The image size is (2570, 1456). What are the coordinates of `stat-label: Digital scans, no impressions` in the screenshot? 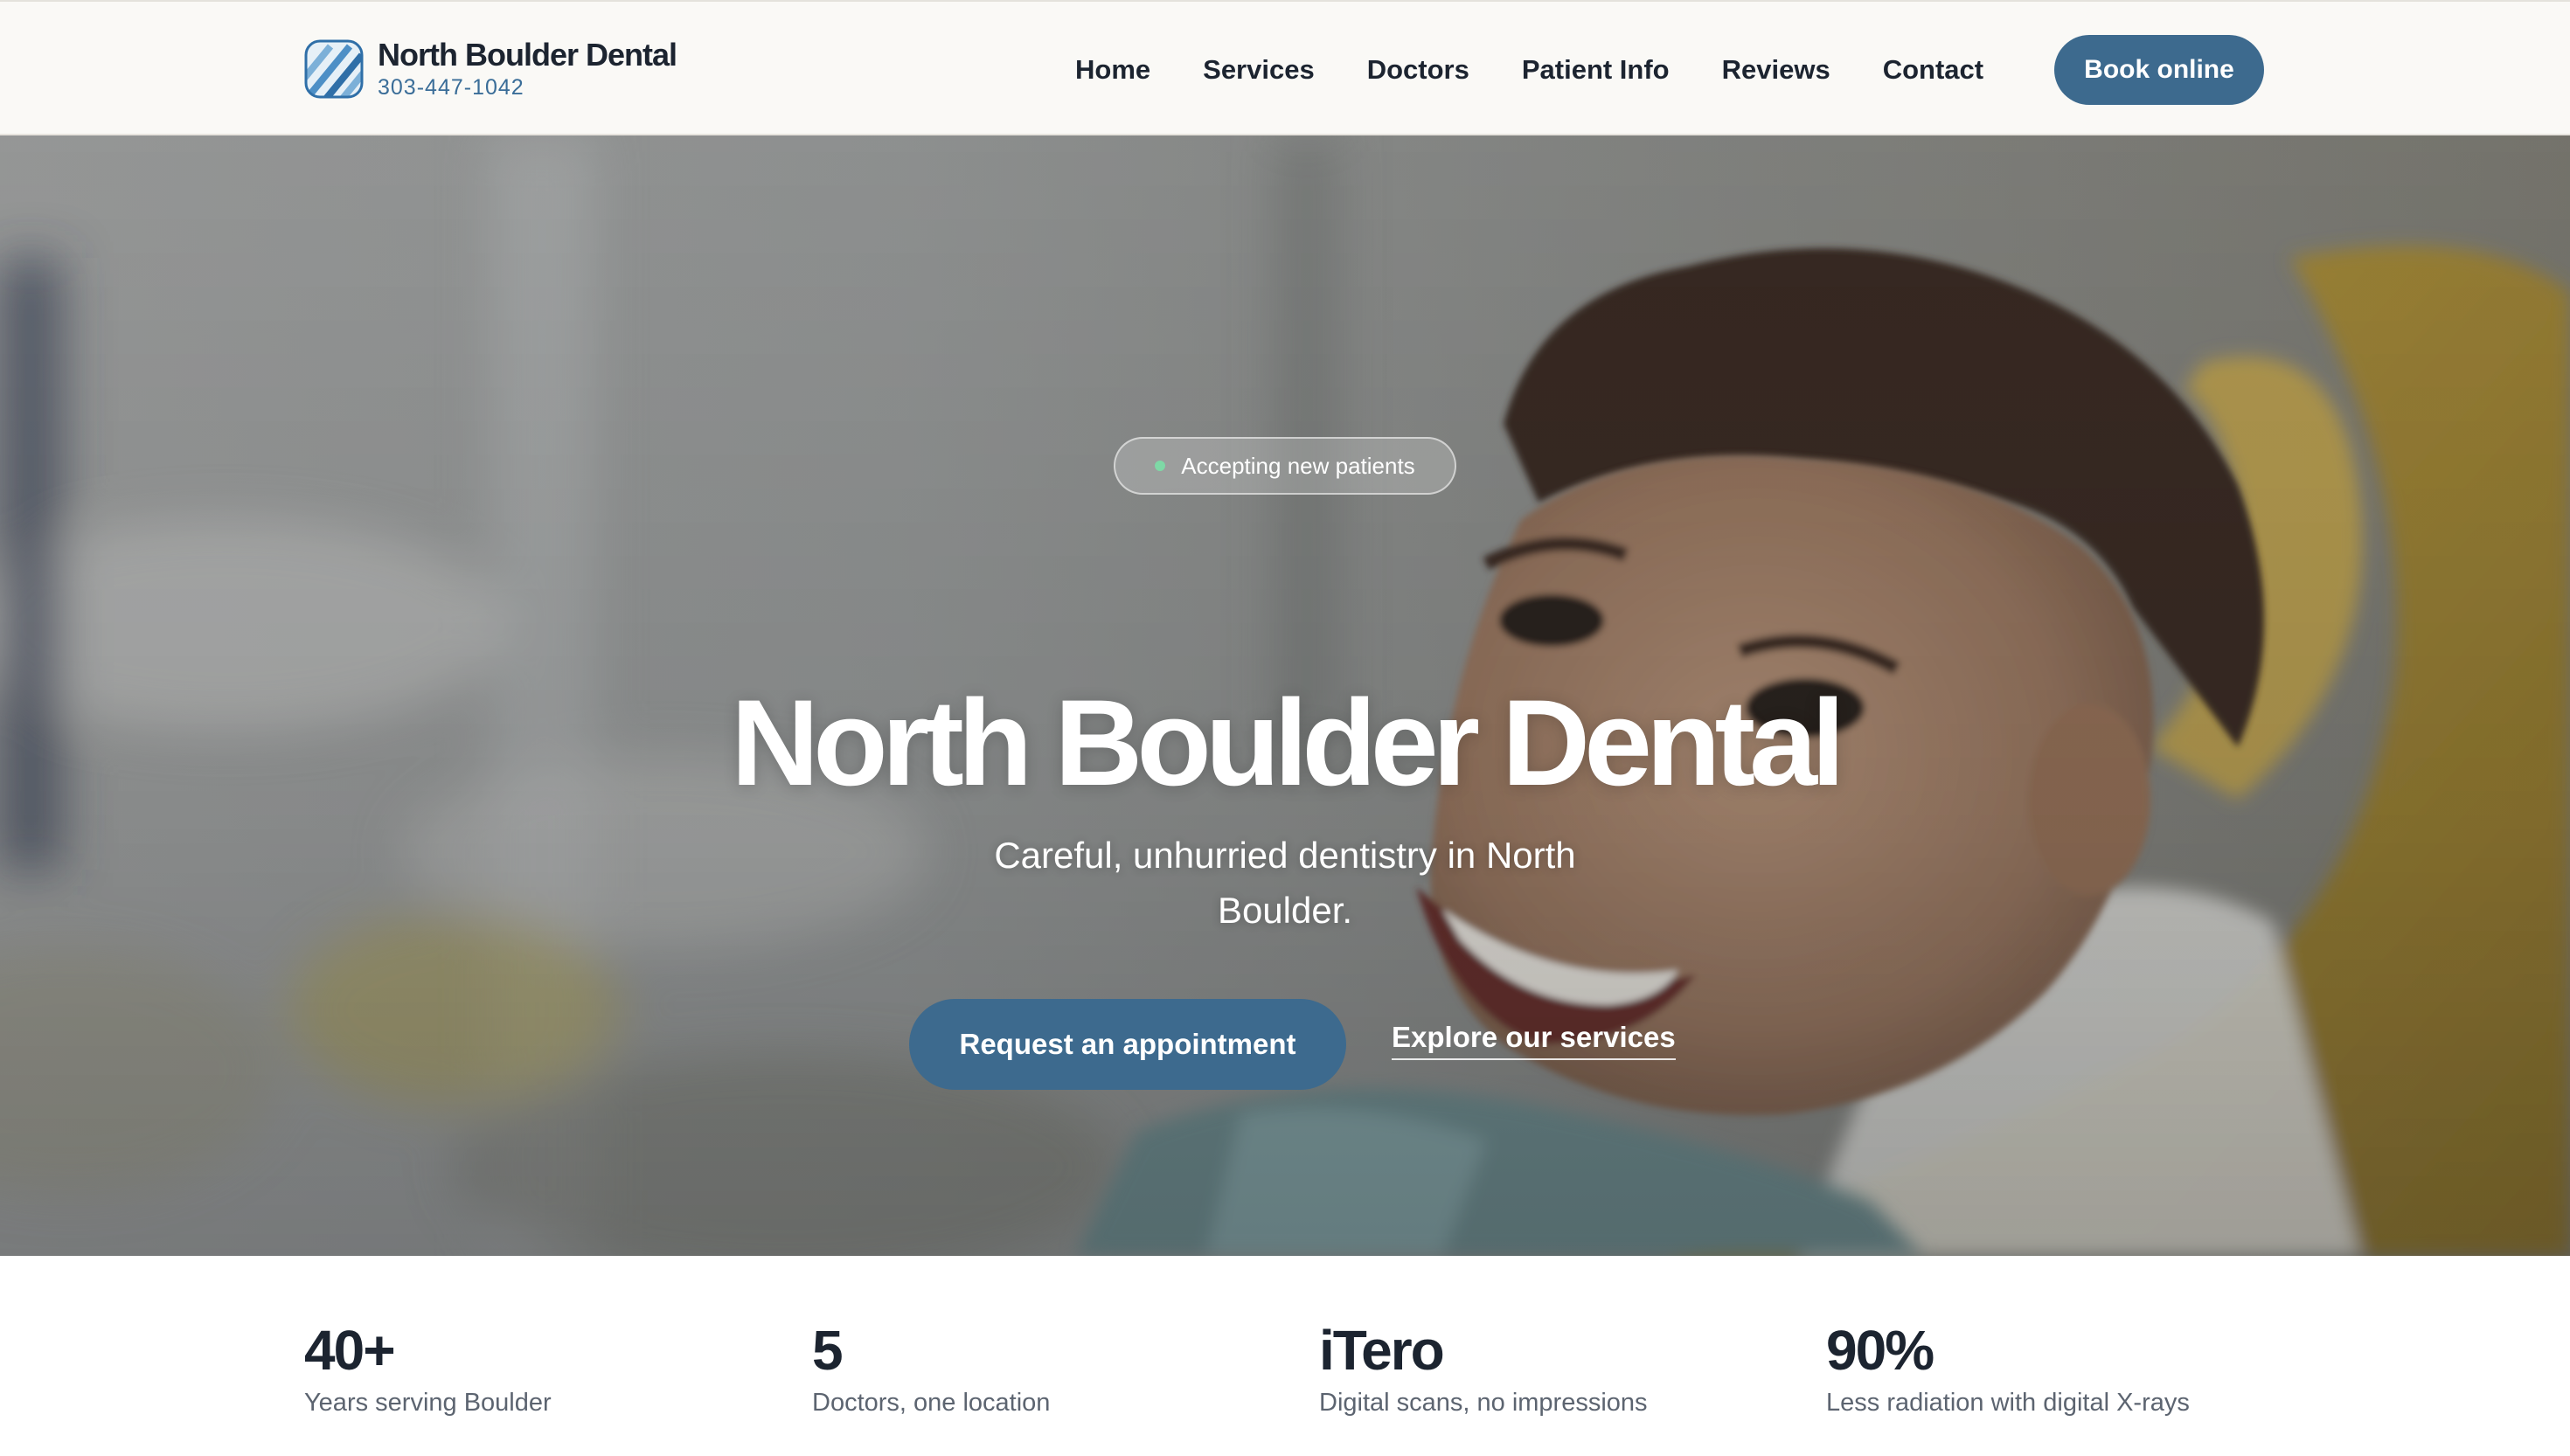 It's located at (1483, 1403).